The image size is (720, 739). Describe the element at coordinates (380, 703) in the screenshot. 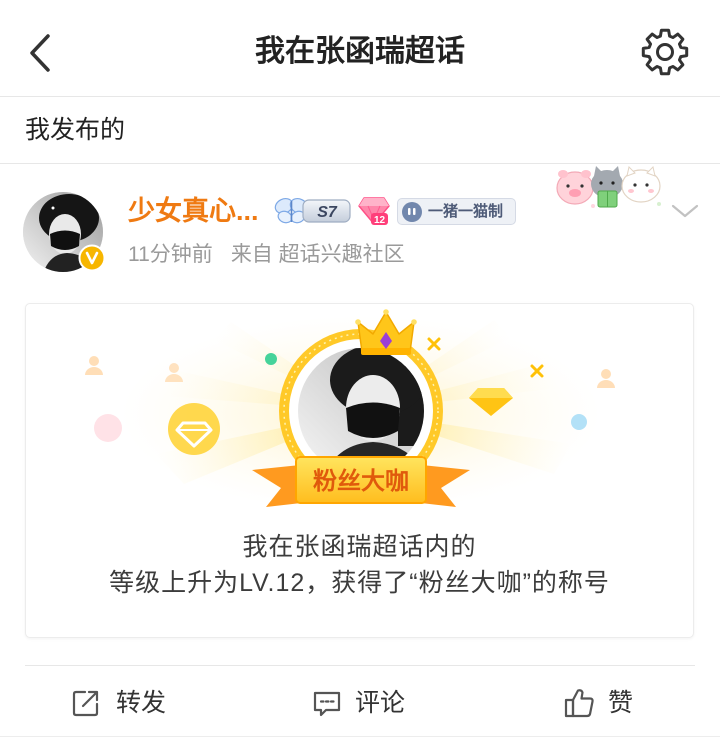

I see `comment-label: 评论` at that location.